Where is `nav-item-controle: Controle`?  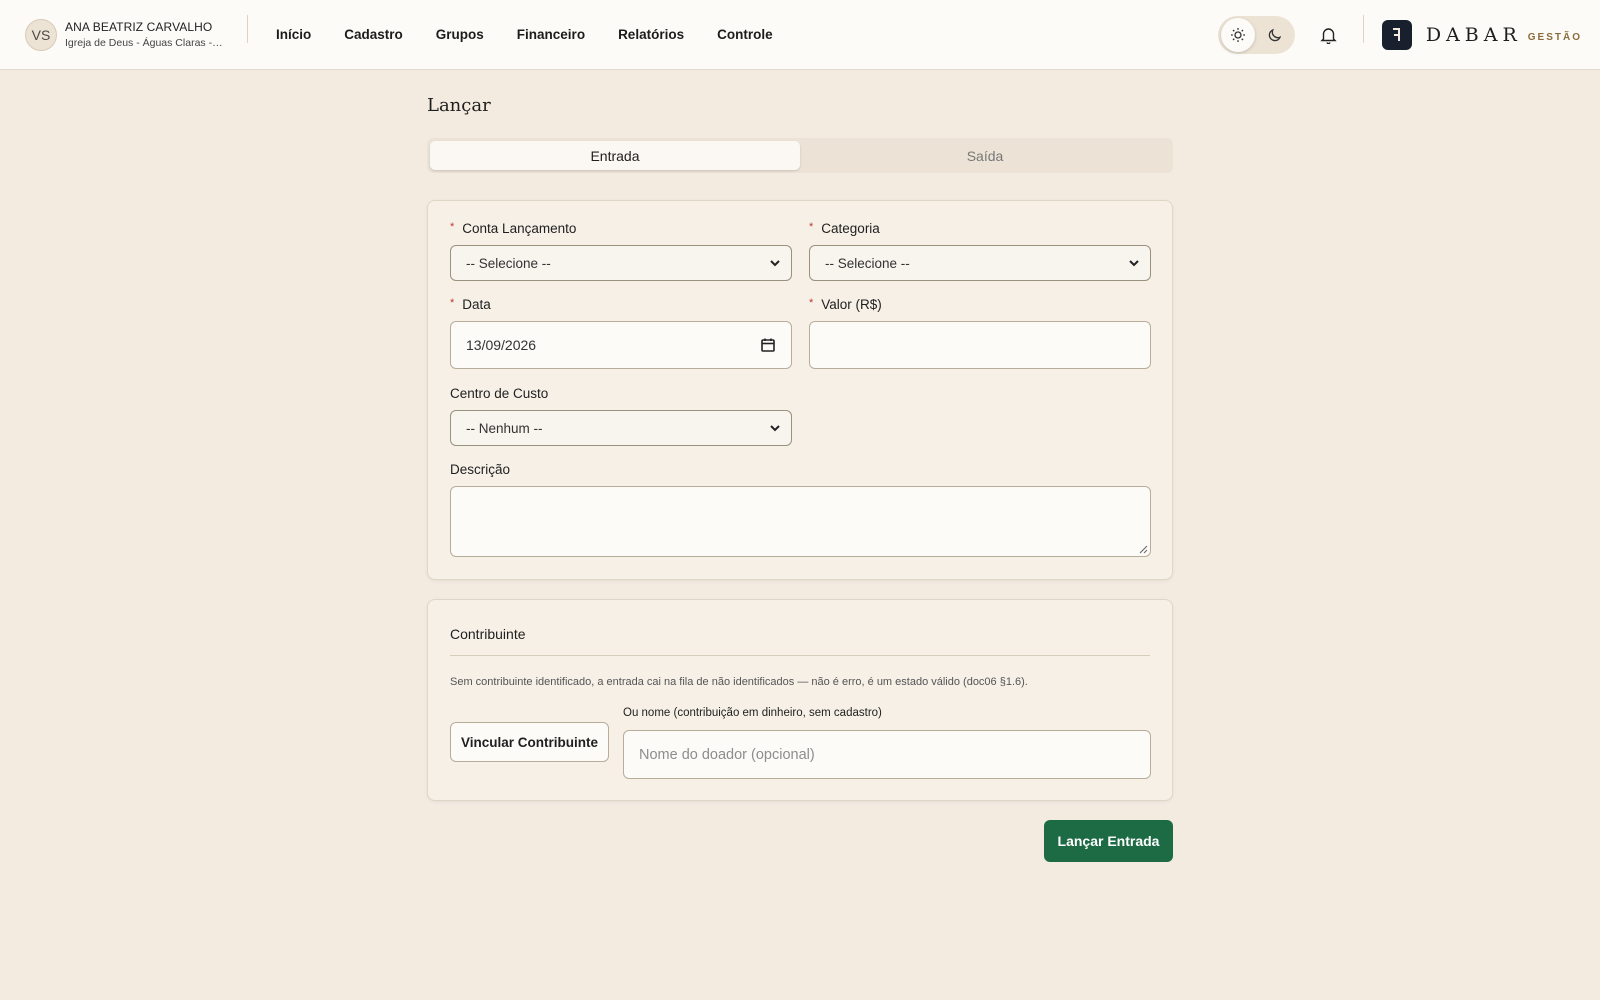
nav-item-controle: Controle is located at coordinates (745, 34).